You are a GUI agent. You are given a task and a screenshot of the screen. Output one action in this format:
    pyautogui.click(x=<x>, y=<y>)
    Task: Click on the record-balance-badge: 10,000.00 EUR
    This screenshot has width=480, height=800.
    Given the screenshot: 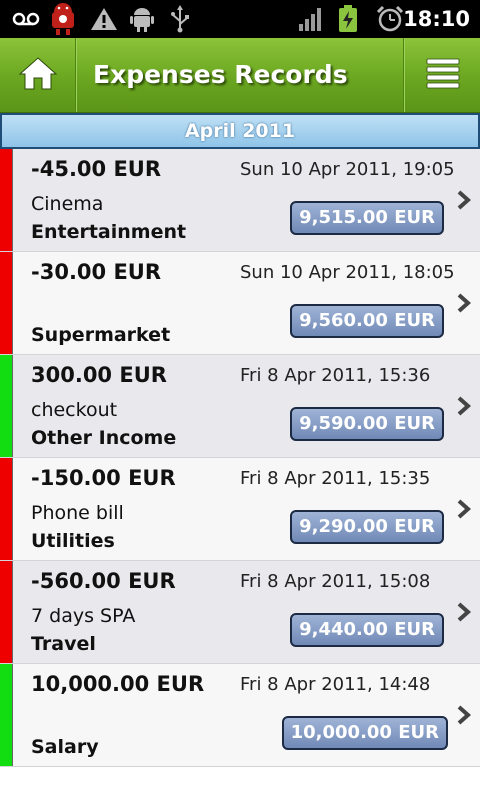 What is the action you would take?
    pyautogui.click(x=364, y=733)
    